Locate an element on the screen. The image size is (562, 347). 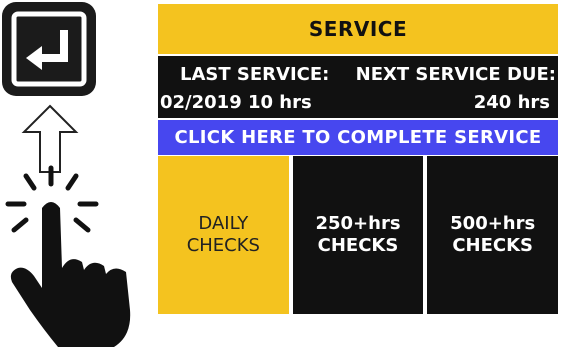
daily-checks-label: DAILY CHECKS is located at coordinates (223, 234).